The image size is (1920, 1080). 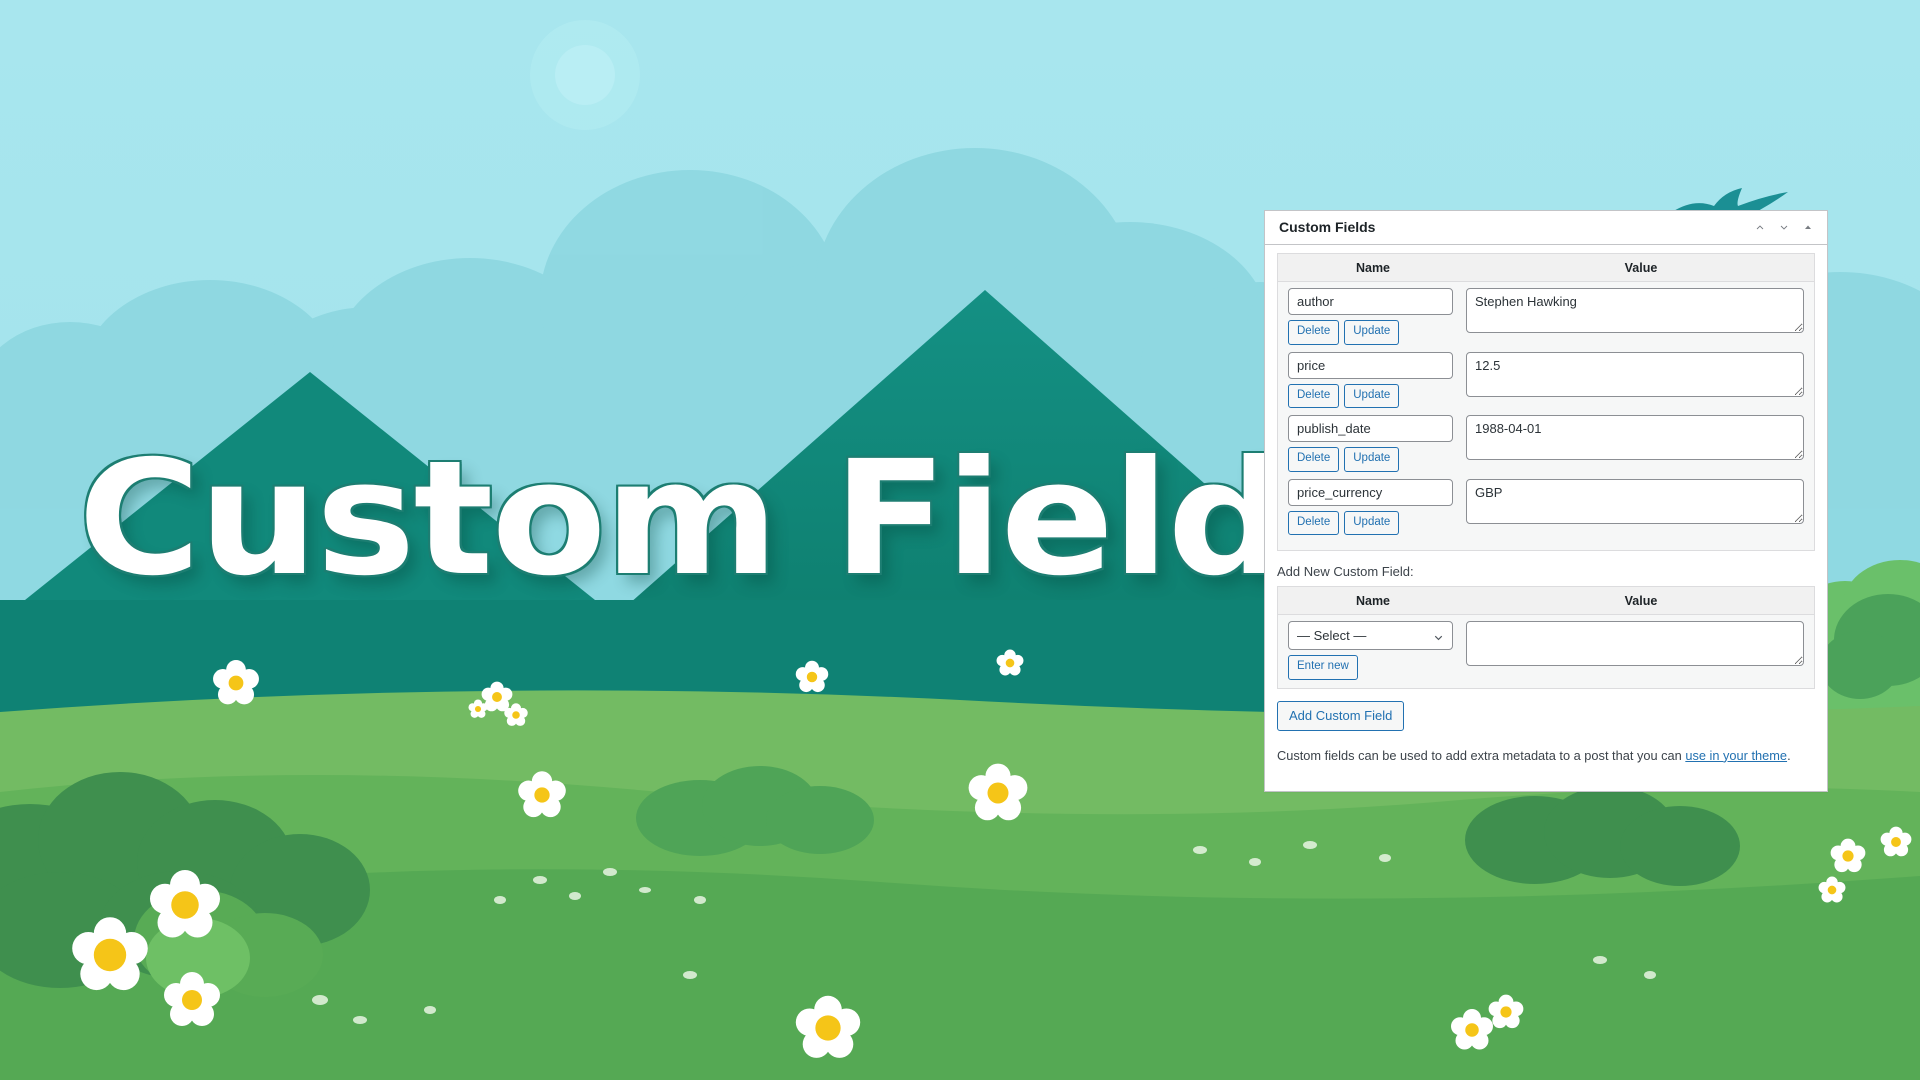 I want to click on use-in-your-theme-link: use in your theme, so click(x=1736, y=755).